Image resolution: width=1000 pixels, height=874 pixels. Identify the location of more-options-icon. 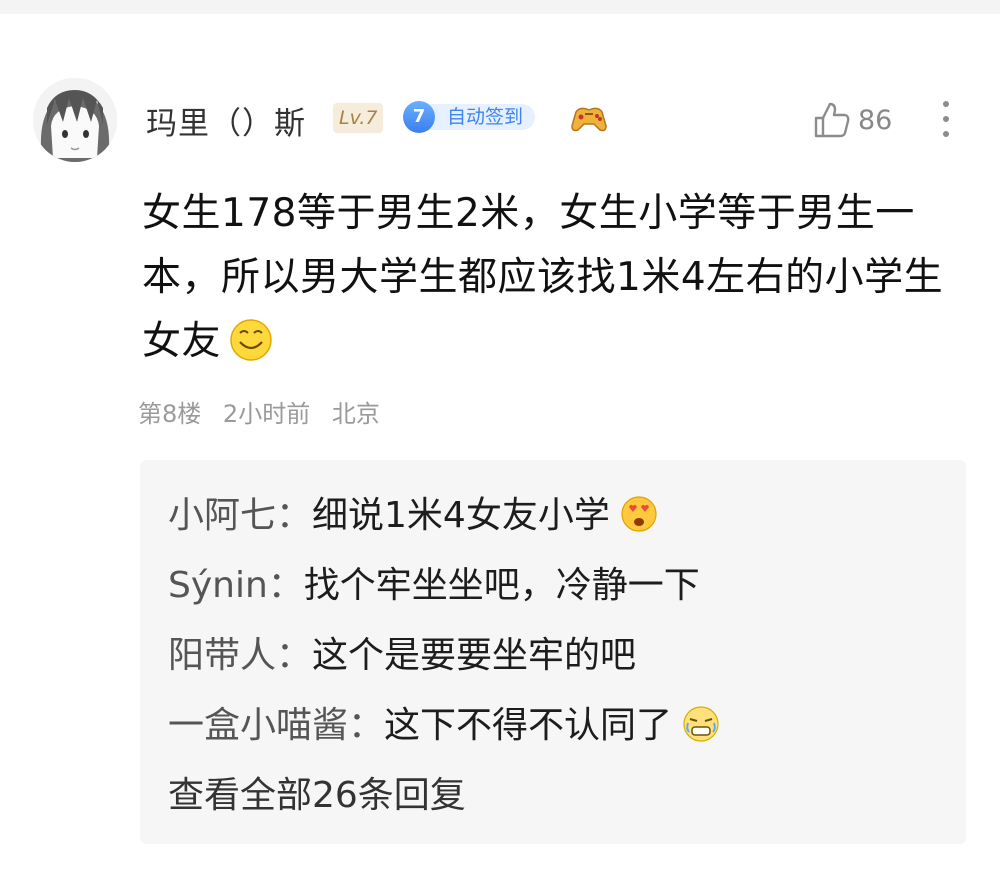
(946, 119).